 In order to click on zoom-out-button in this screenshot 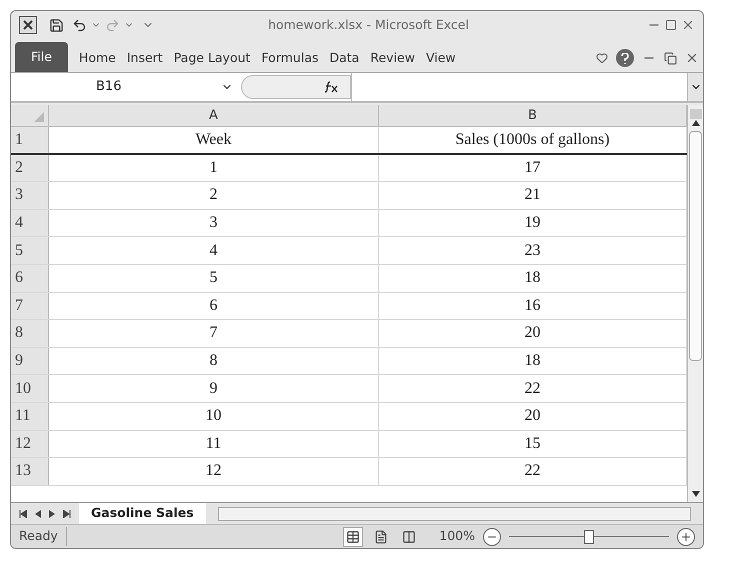, I will do `click(492, 537)`.